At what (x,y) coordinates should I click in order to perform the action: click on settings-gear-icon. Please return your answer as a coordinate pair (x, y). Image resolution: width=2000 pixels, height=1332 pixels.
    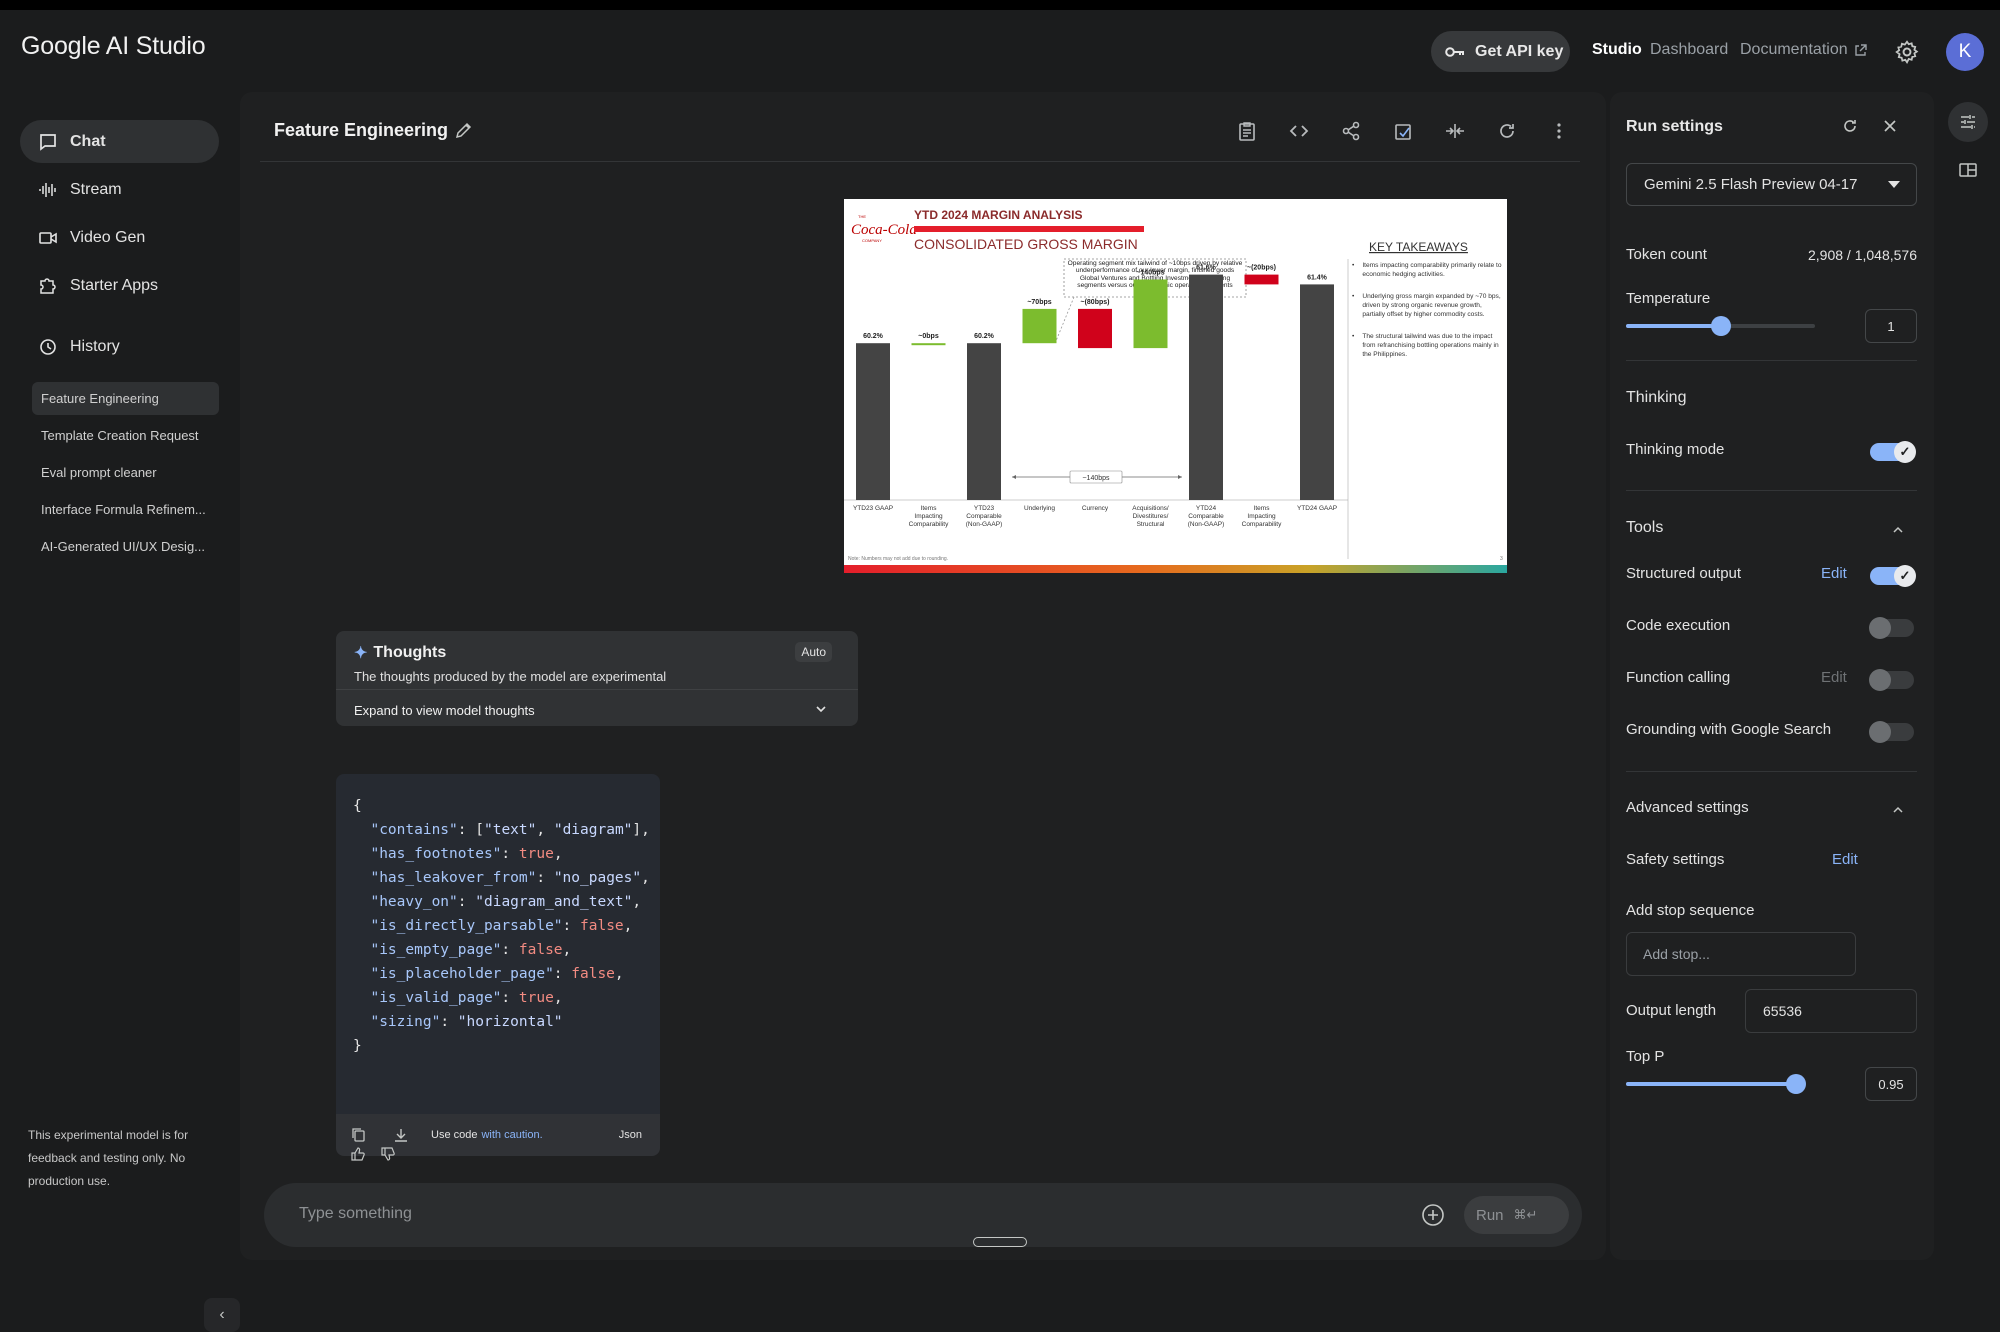
    Looking at the image, I should click on (1907, 52).